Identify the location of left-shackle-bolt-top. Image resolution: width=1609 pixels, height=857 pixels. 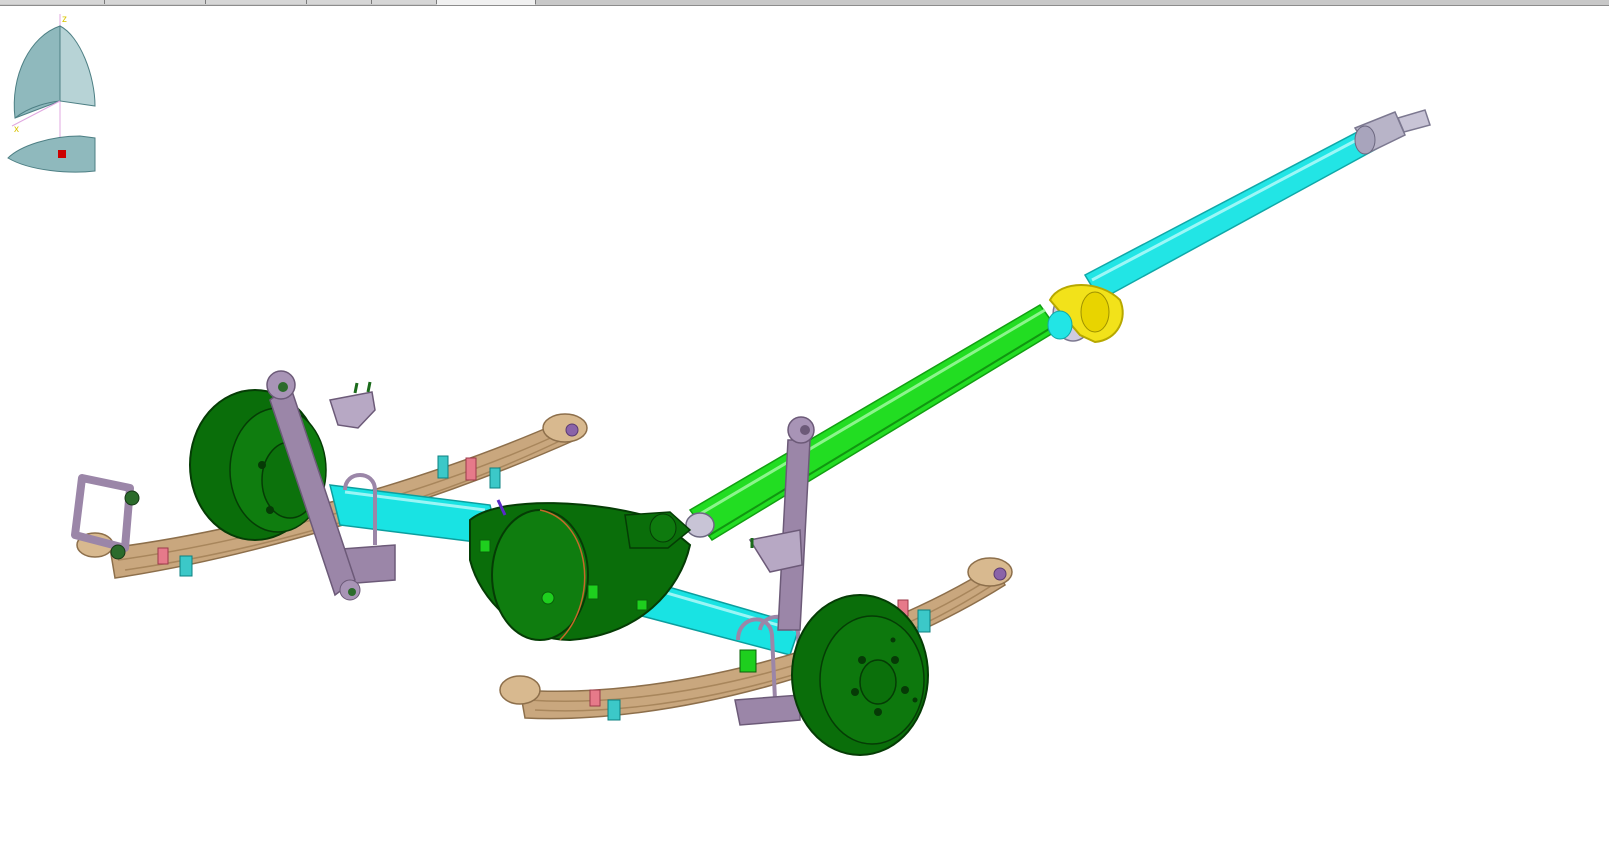
(132, 498).